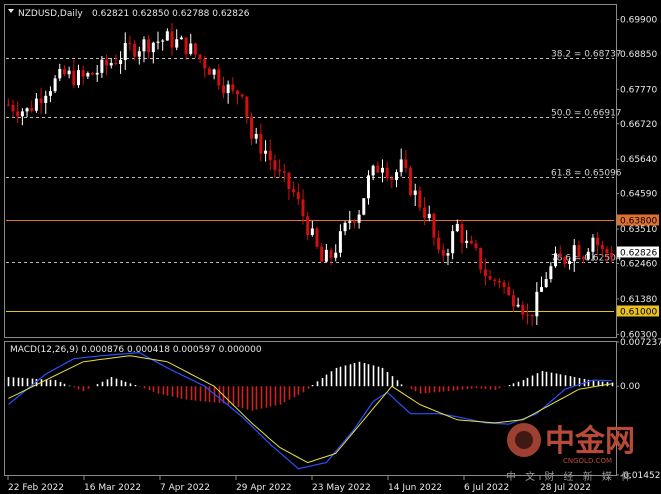 The height and width of the screenshot is (494, 661). Describe the element at coordinates (185, 488) in the screenshot. I see `time-tick-label: 7 Apr 2022` at that location.